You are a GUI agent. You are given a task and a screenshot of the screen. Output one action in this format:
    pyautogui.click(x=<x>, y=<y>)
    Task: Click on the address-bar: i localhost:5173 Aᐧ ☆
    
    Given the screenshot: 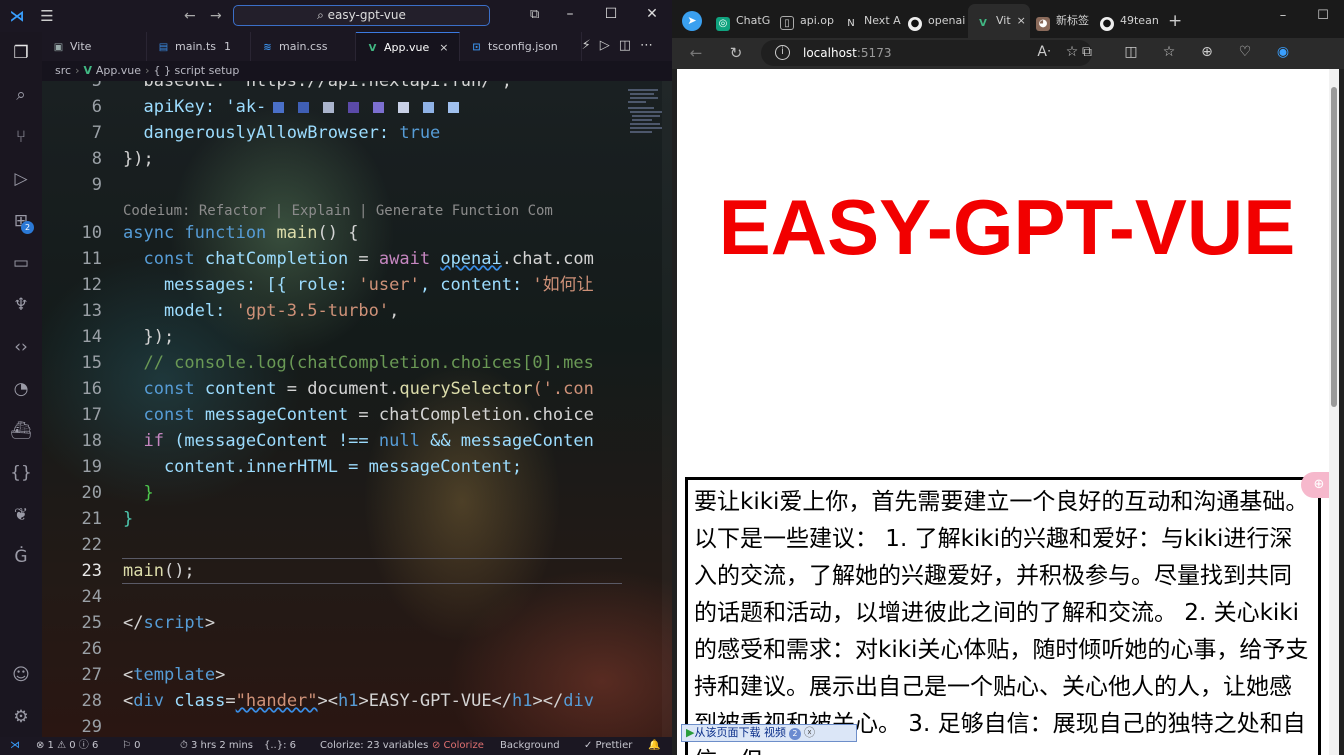 What is the action you would take?
    pyautogui.click(x=926, y=53)
    